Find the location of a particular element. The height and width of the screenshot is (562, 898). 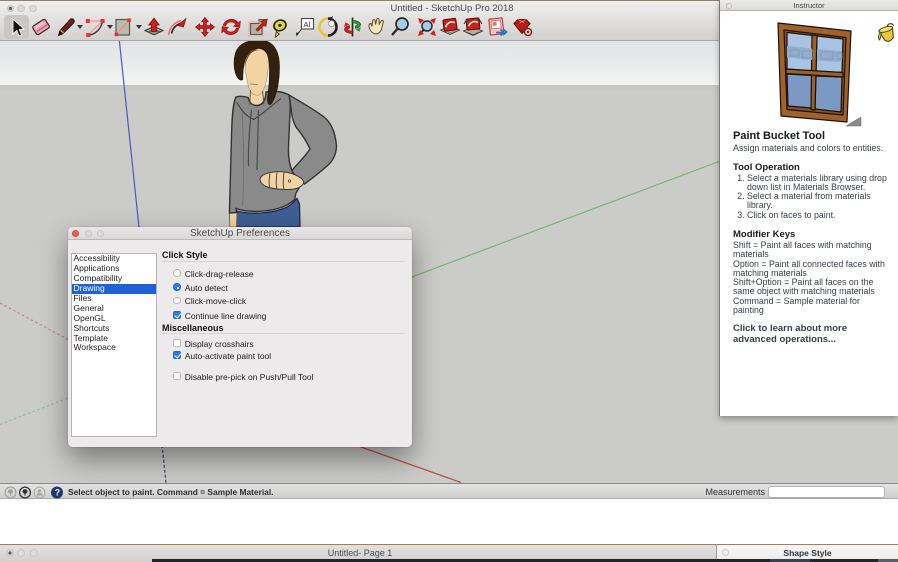

svg-text: Al is located at coordinates (307, 23).